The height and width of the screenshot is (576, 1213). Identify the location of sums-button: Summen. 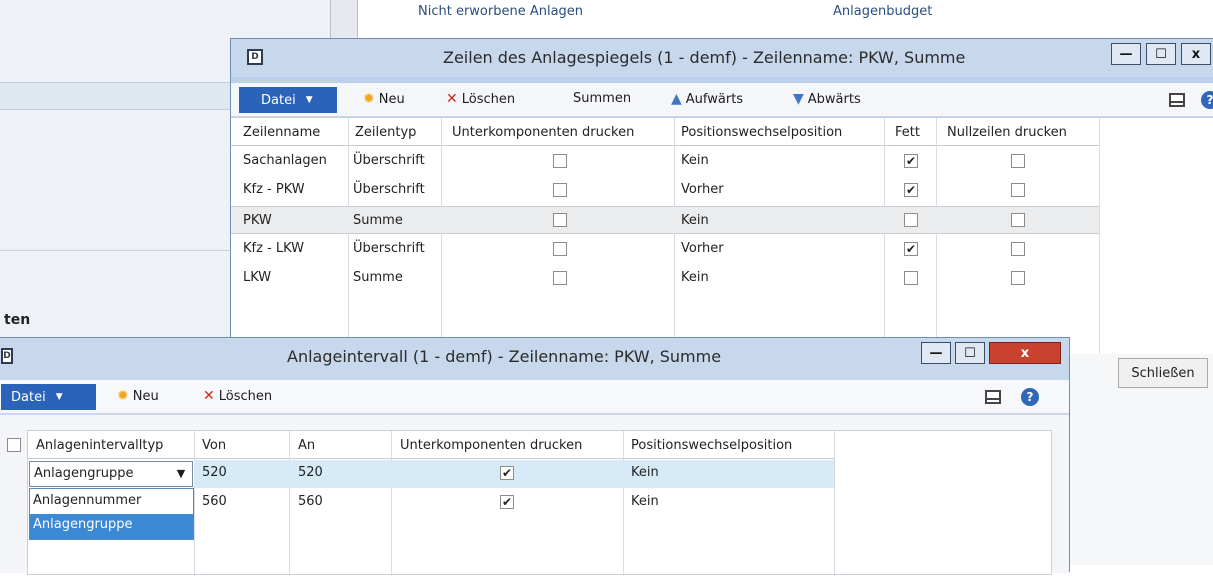
(602, 98).